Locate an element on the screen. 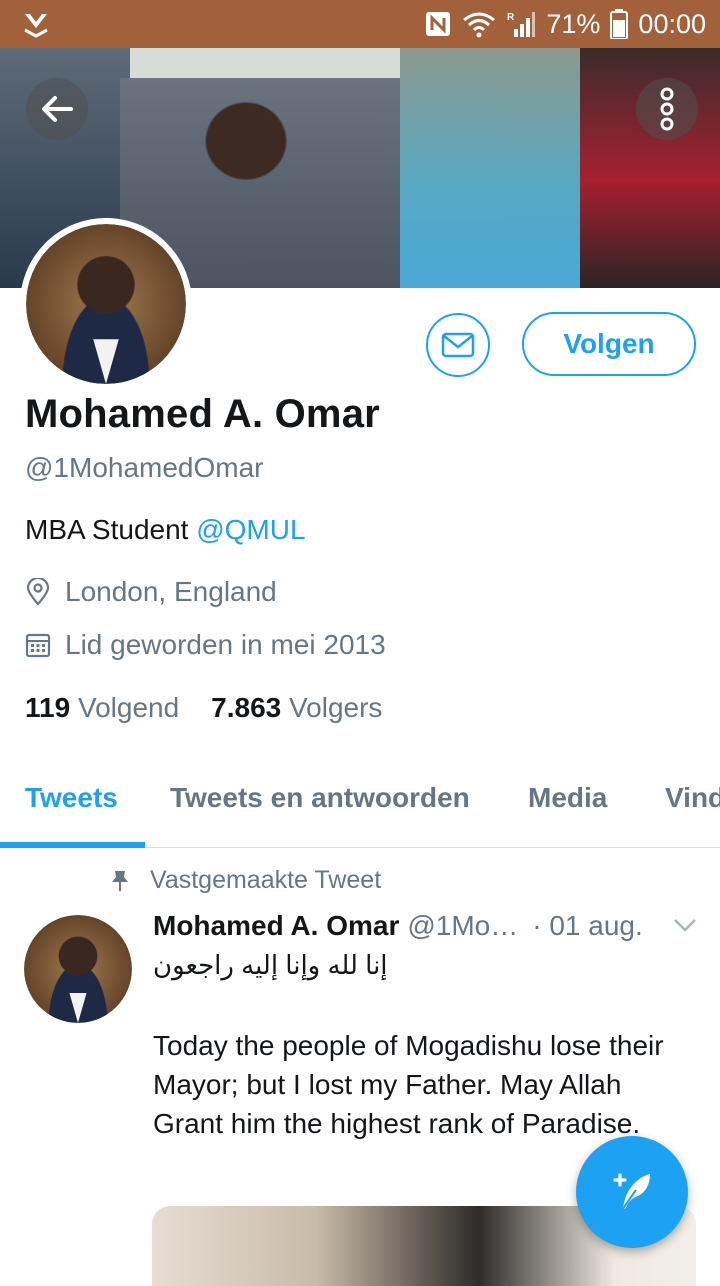  followers-link: 7.863 Volgers is located at coordinates (296, 708).